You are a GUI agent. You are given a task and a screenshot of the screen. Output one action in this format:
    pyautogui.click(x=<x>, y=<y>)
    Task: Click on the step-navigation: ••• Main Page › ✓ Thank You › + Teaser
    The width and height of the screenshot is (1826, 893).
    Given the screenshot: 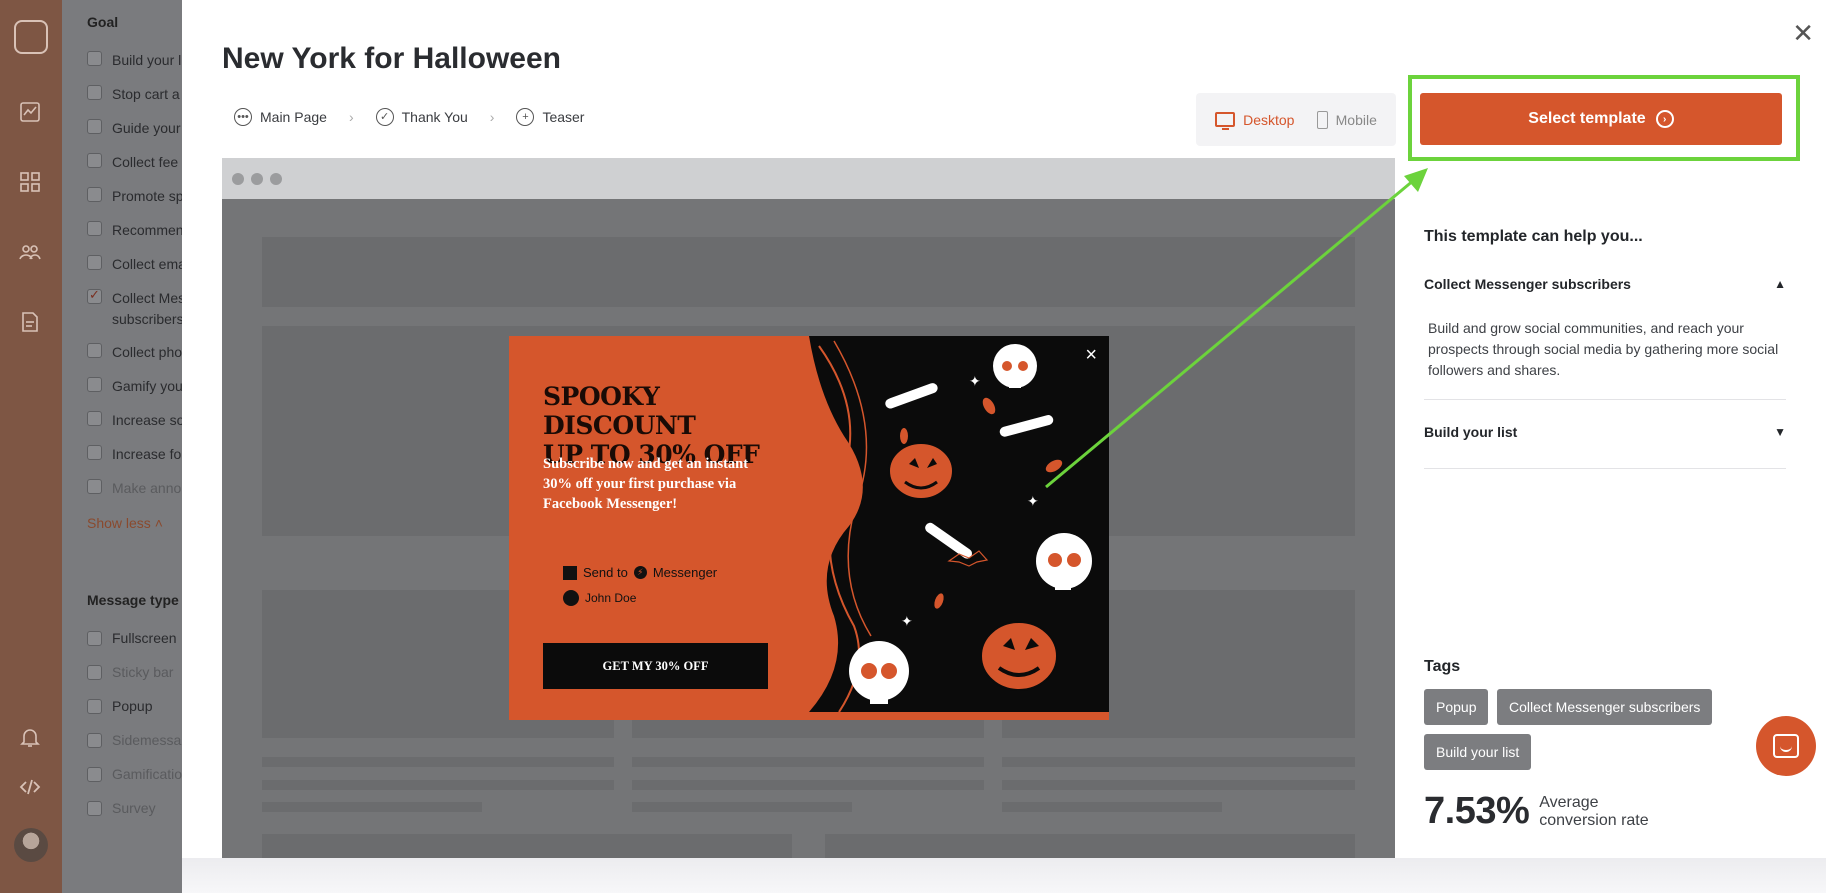 What is the action you would take?
    pyautogui.click(x=409, y=117)
    